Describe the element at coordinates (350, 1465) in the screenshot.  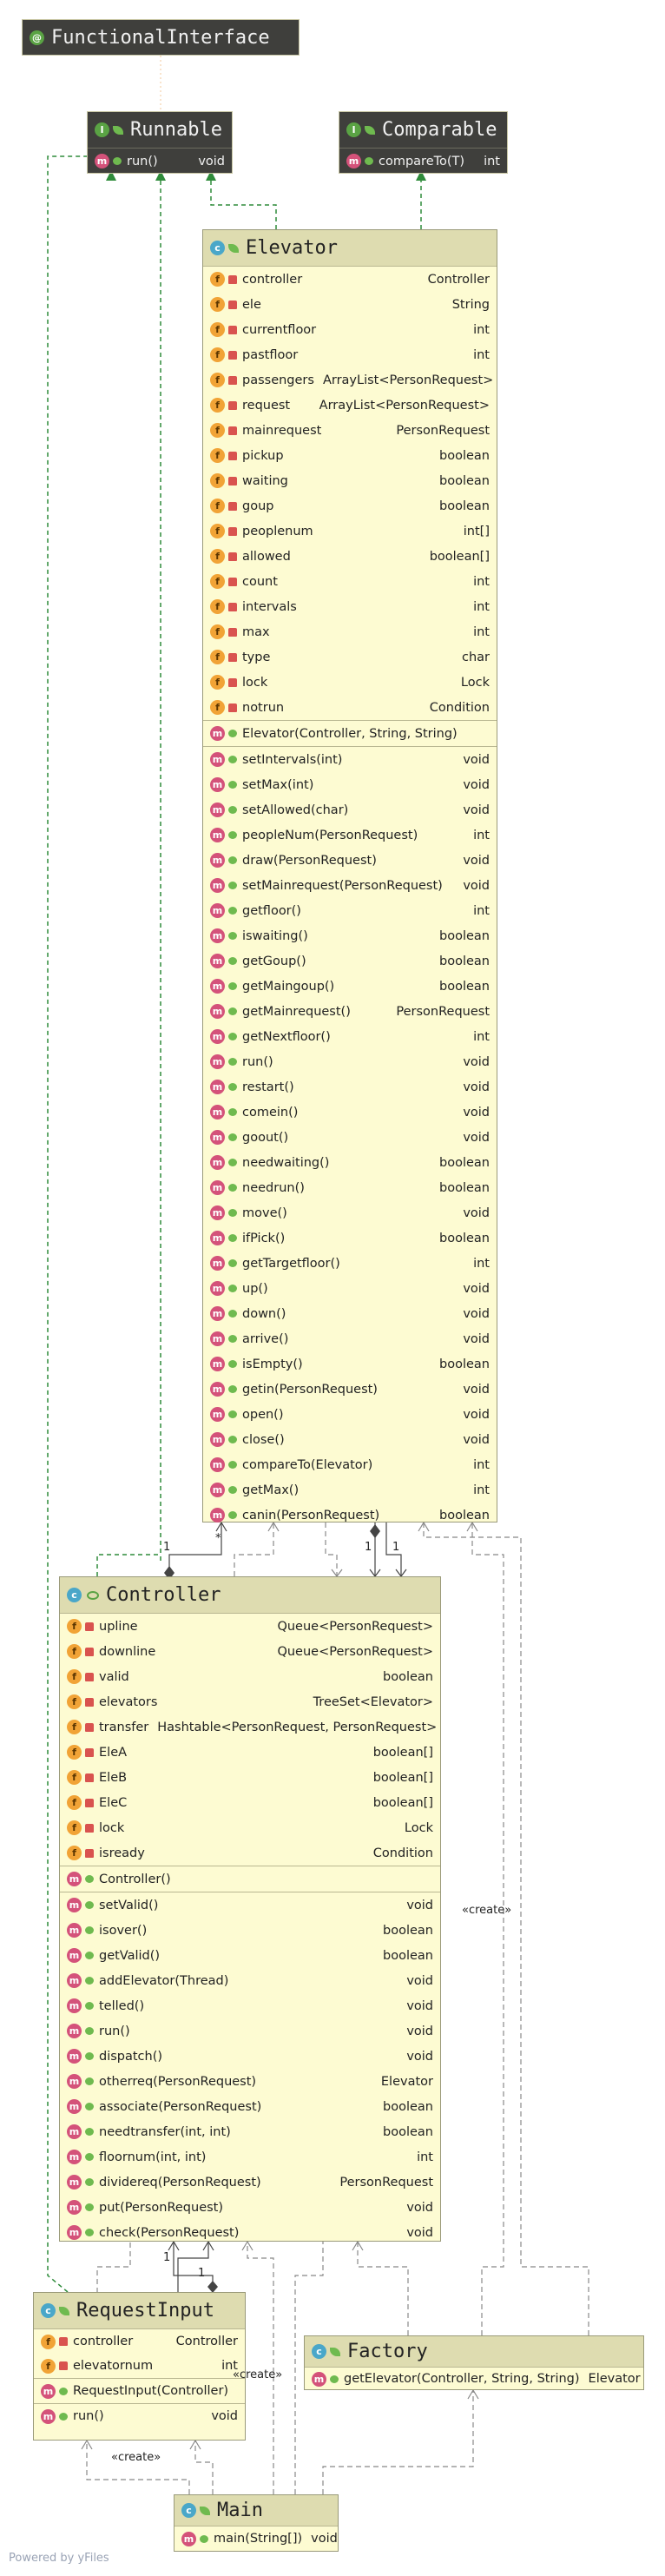
I see `method-row: m compareTo(Elevator) int` at that location.